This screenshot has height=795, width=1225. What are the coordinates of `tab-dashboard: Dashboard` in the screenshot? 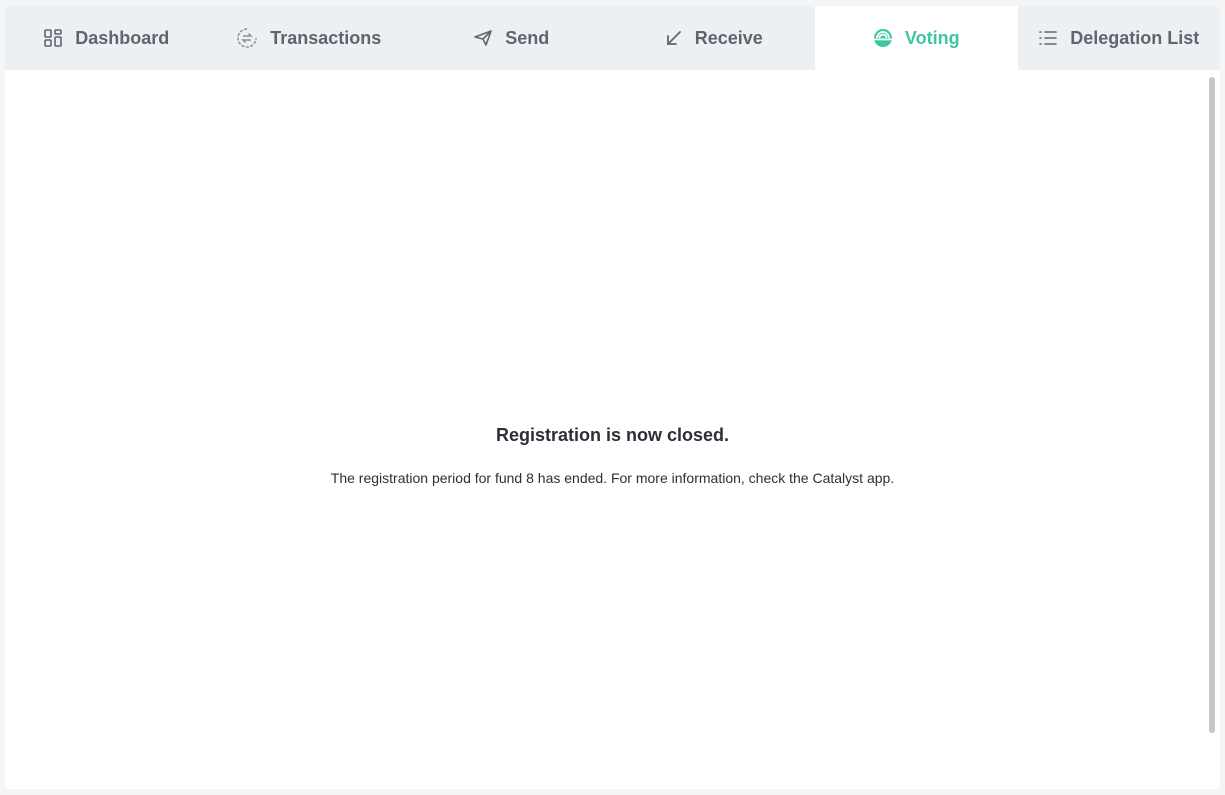 It's located at (106, 38).